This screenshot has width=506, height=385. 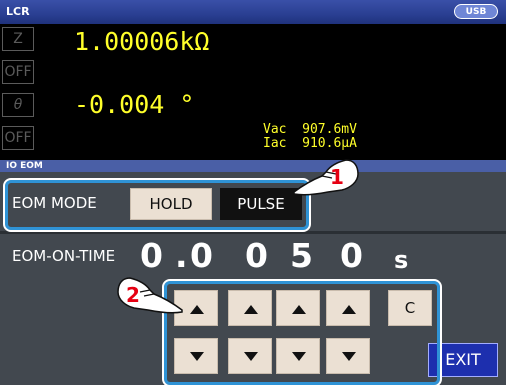 I want to click on impedance-value: 1.00006kΩ, so click(x=142, y=41).